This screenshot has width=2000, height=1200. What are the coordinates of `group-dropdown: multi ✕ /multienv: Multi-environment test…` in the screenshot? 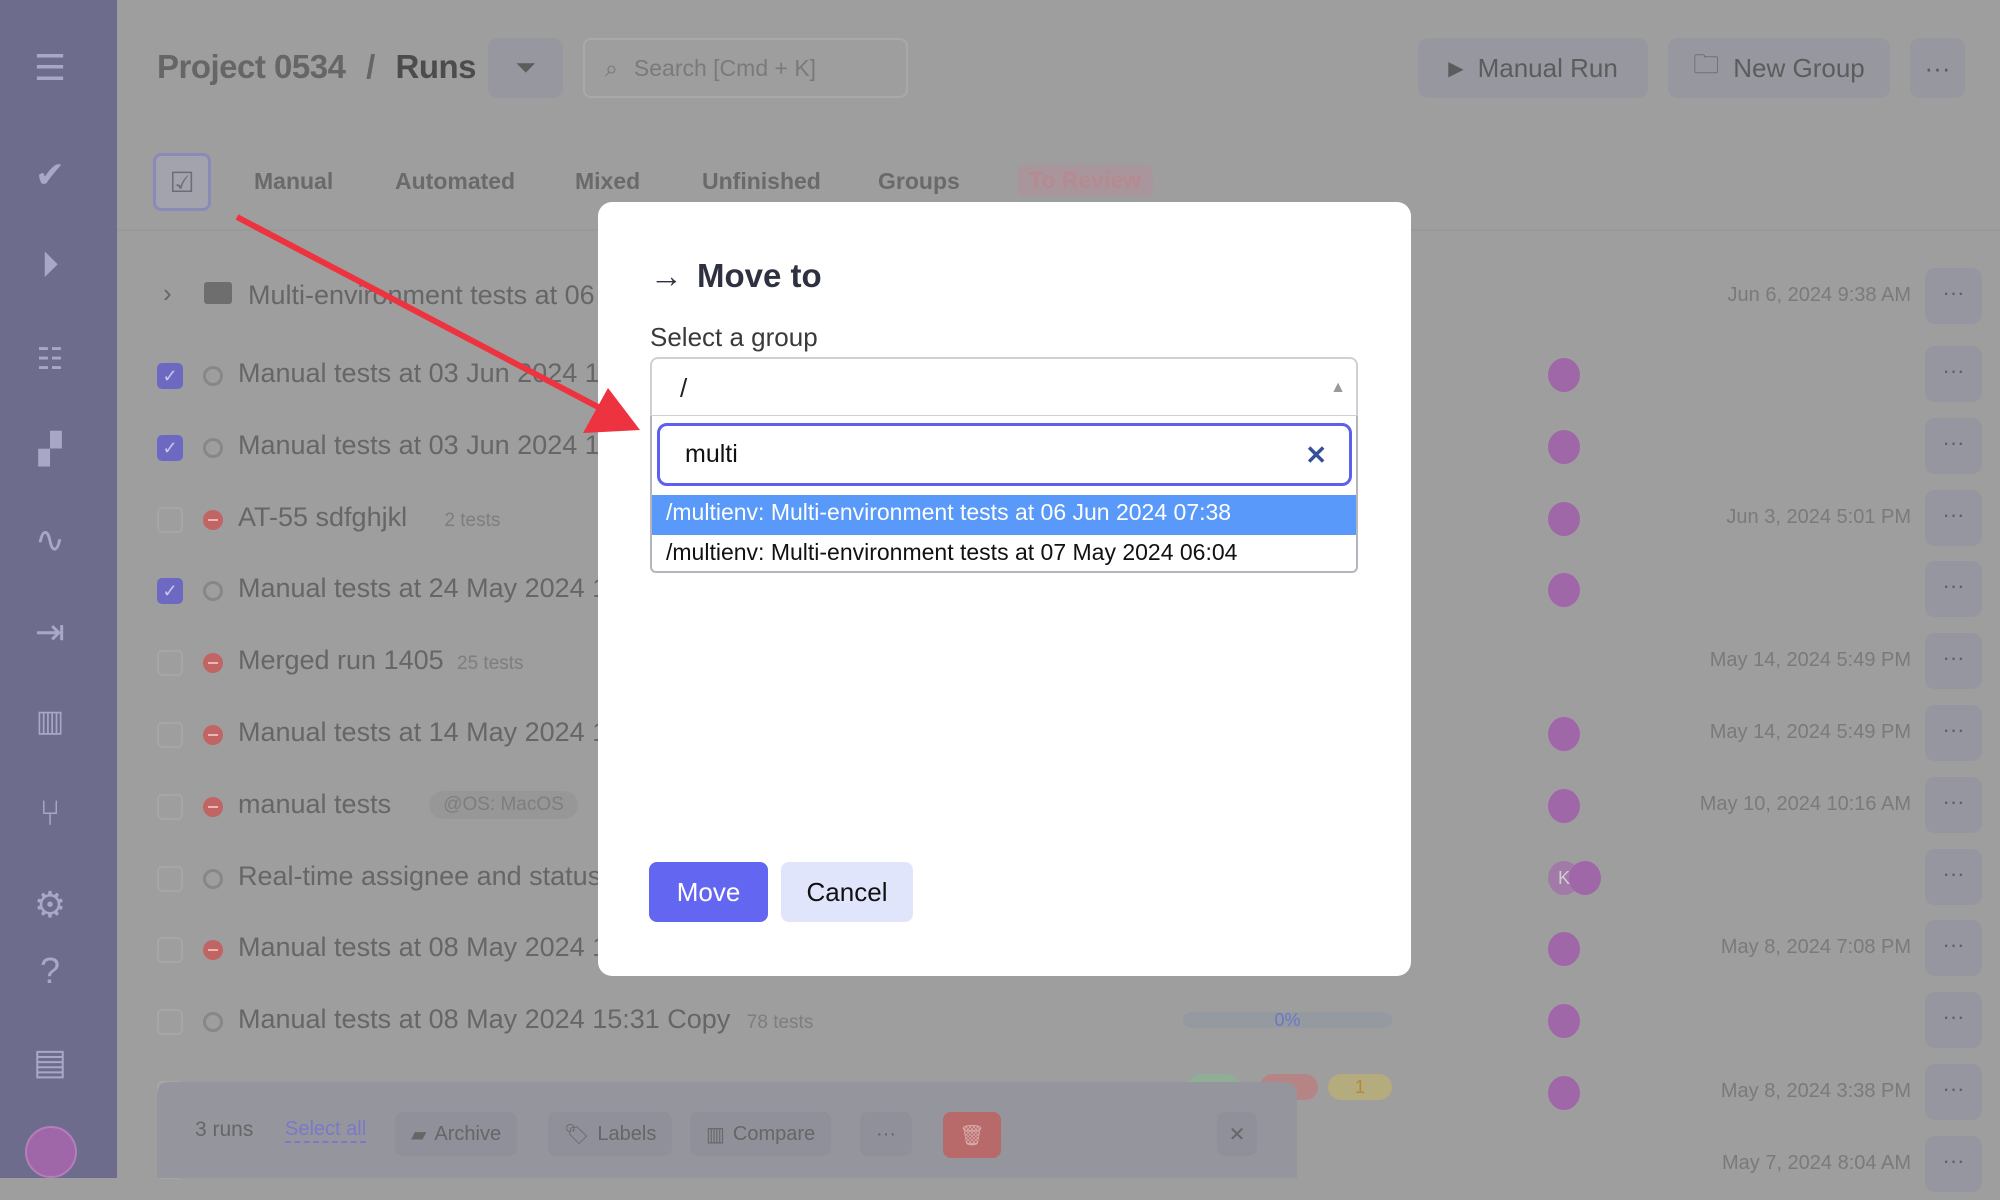 It's located at (1004, 494).